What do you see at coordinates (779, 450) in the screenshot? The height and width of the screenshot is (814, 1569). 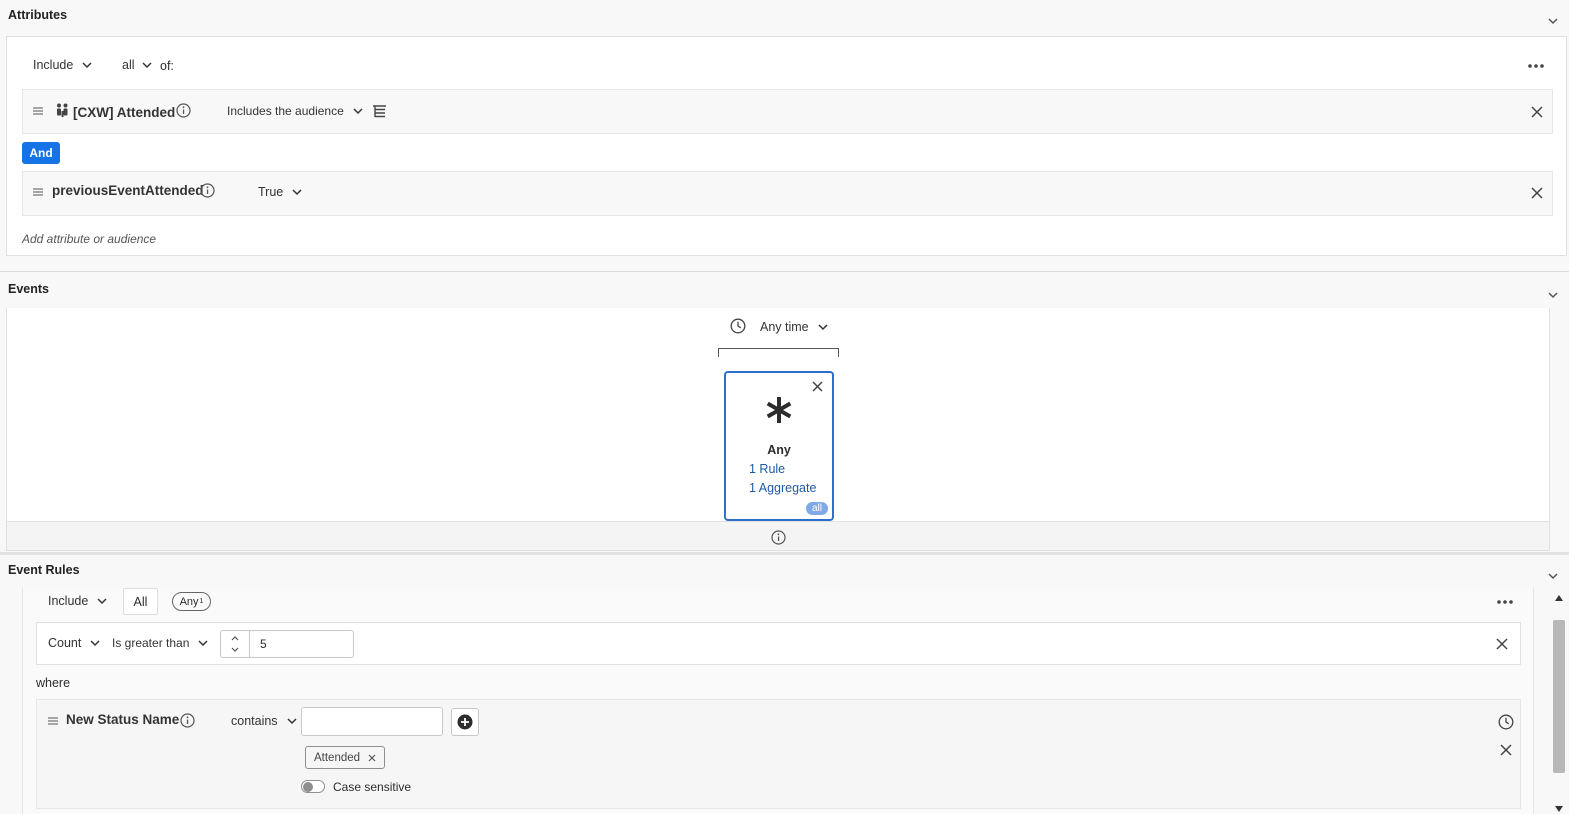 I see `event-card-name: Any` at bounding box center [779, 450].